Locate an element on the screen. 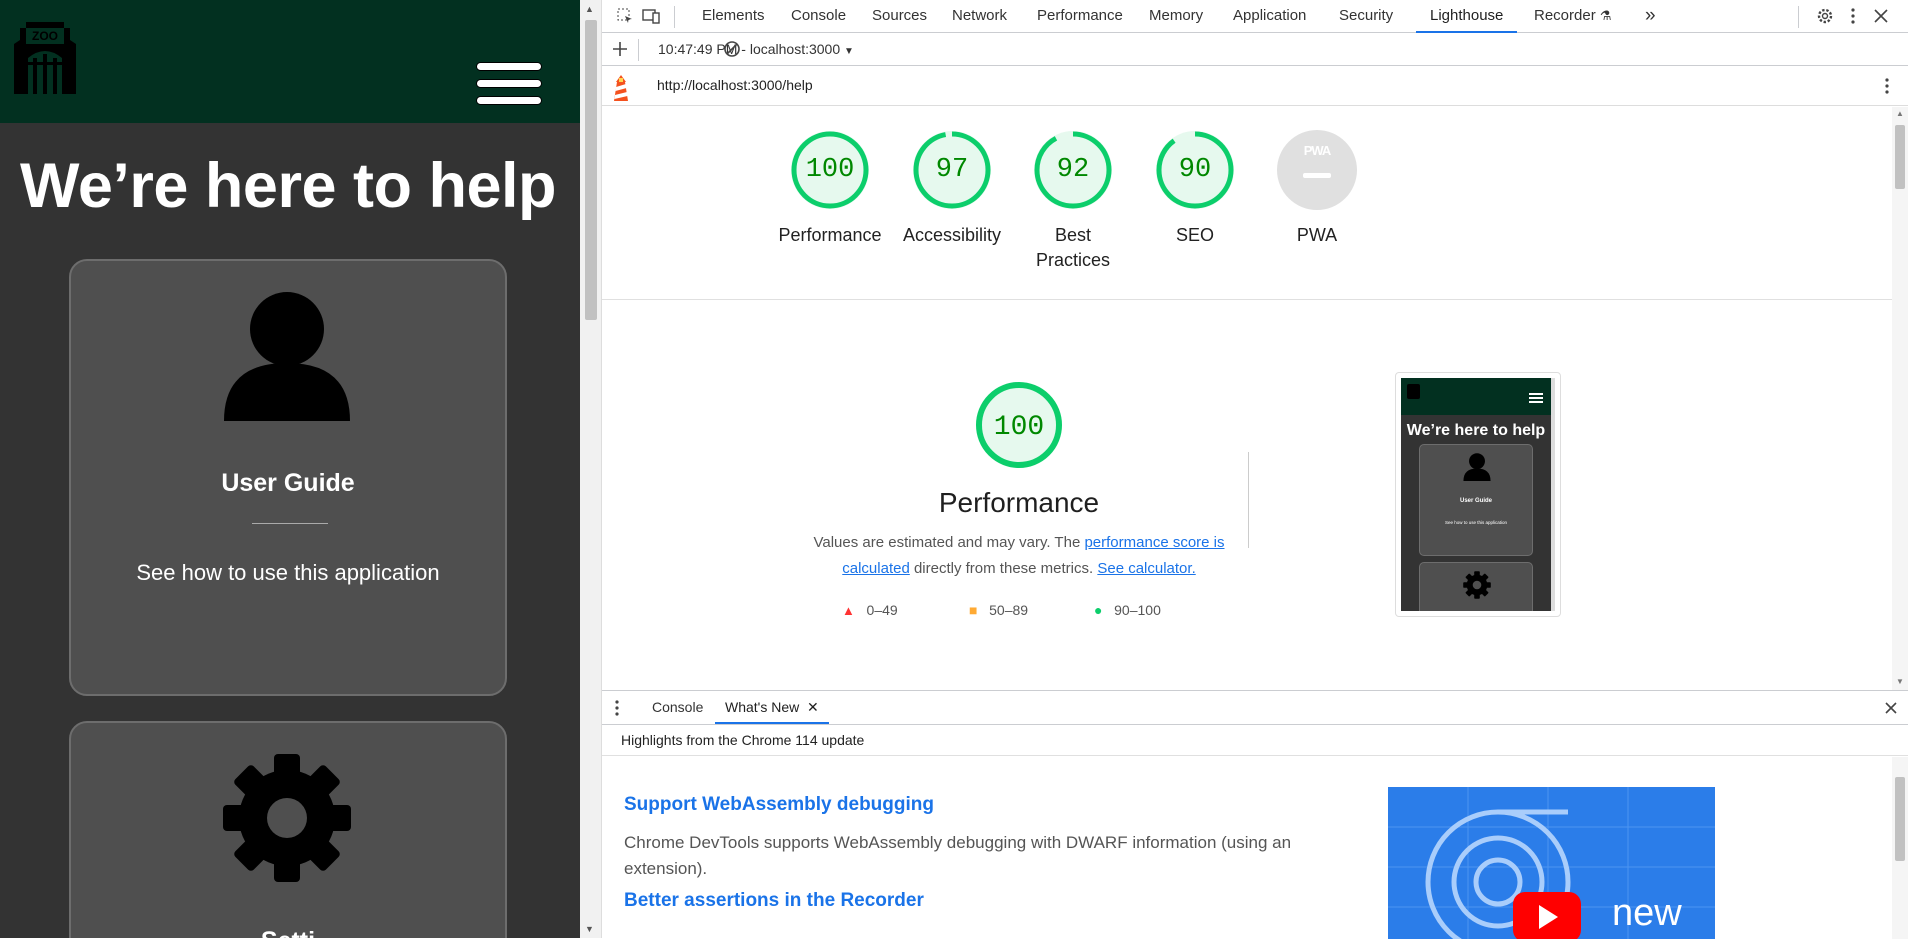  red-triangle-icon: ▲ is located at coordinates (848, 610).